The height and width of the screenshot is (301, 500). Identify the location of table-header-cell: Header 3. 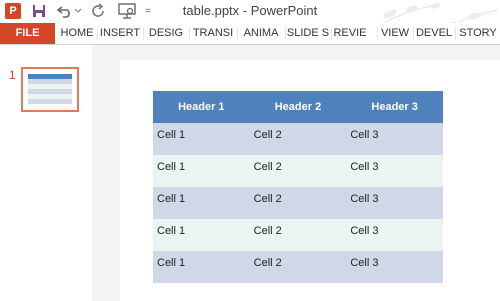
(394, 107).